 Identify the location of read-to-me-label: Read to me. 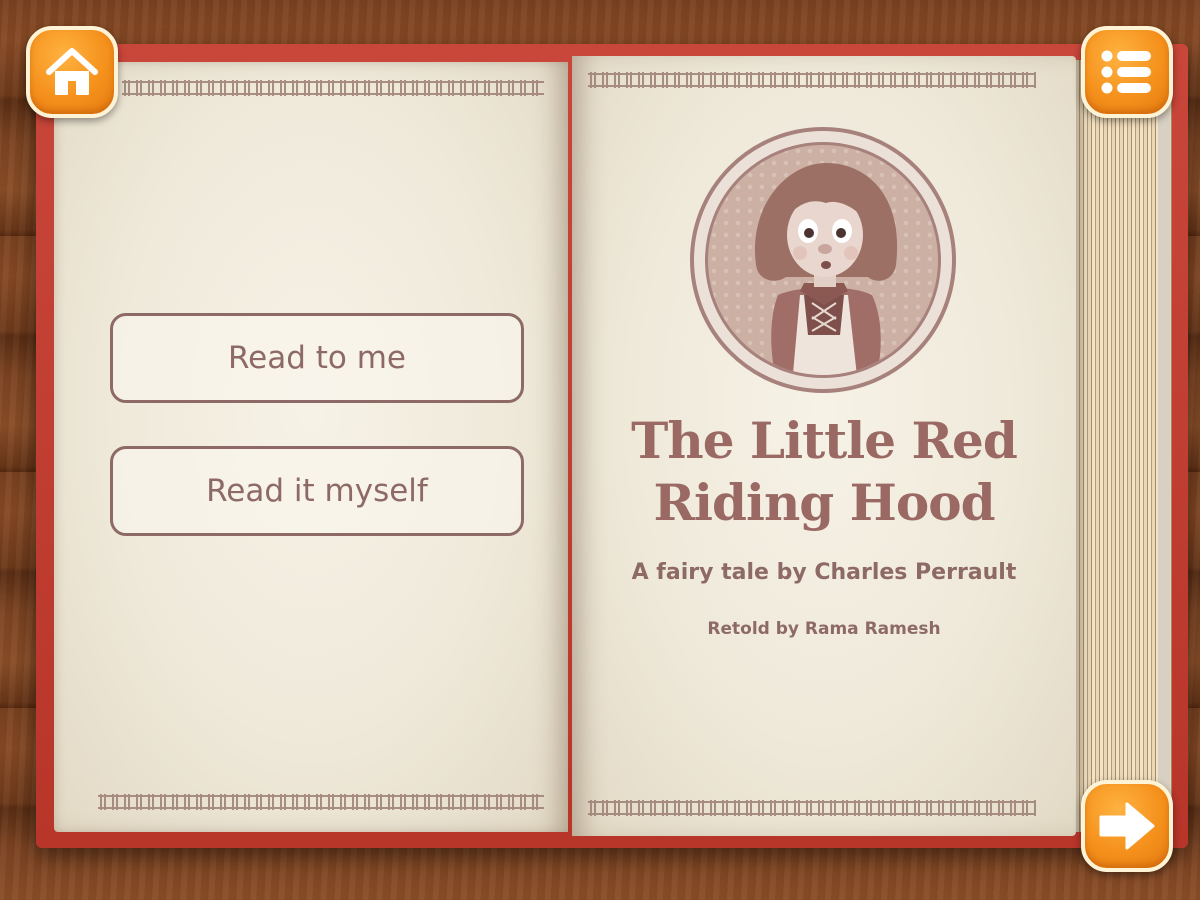
(317, 358).